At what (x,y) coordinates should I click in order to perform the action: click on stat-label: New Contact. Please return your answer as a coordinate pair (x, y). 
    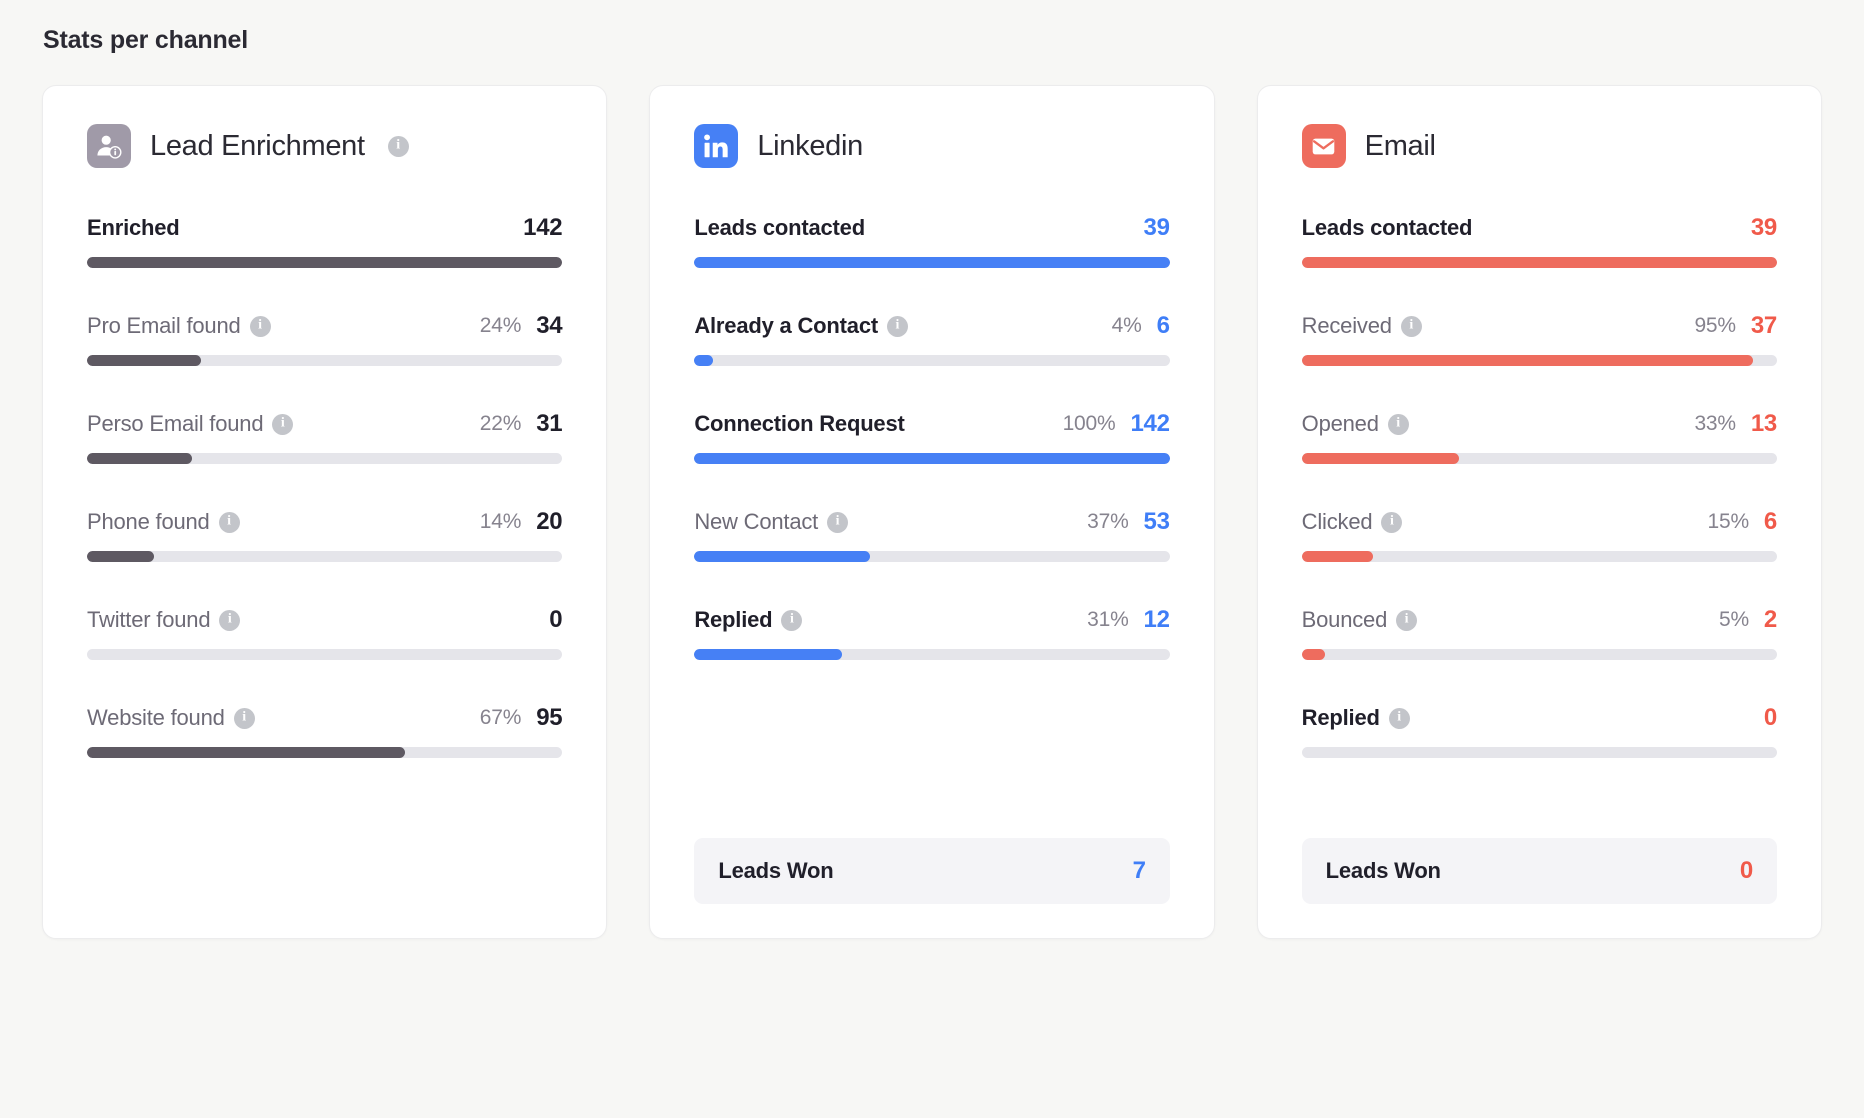
    Looking at the image, I should click on (756, 521).